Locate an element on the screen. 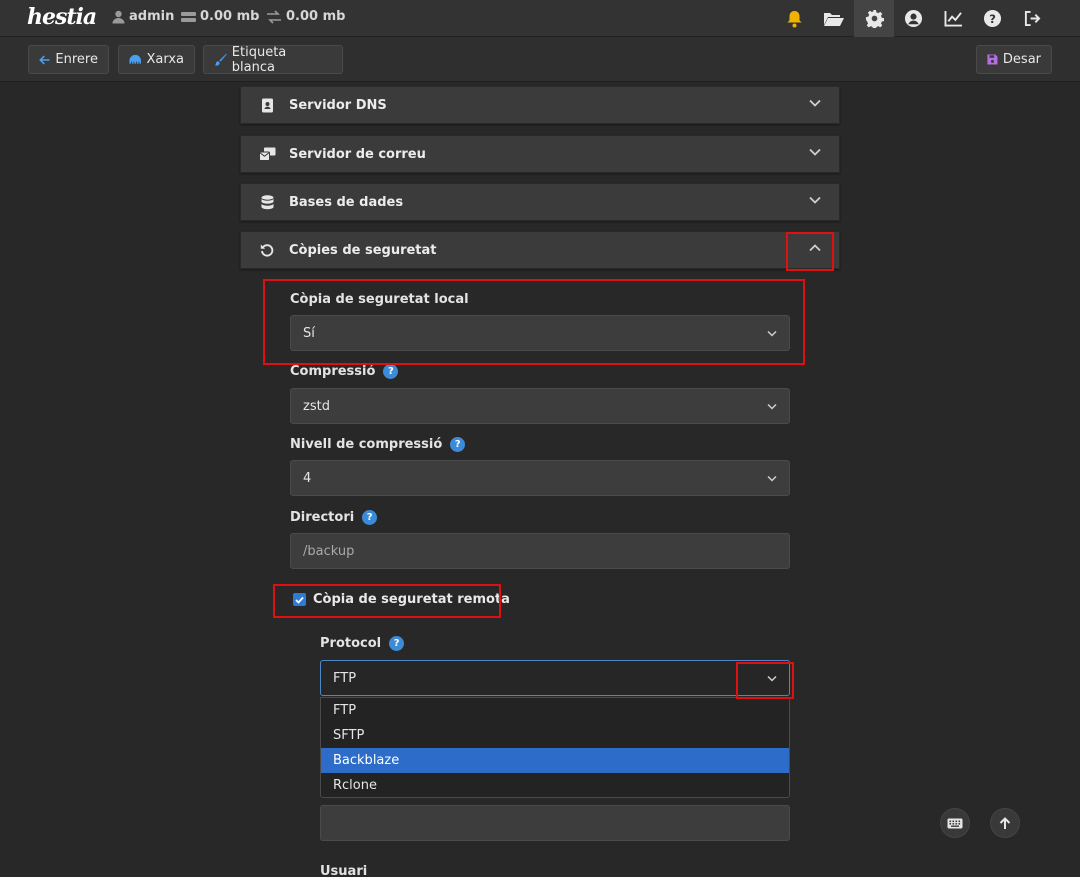 The width and height of the screenshot is (1080, 877). network-button: Xarxa is located at coordinates (156, 59).